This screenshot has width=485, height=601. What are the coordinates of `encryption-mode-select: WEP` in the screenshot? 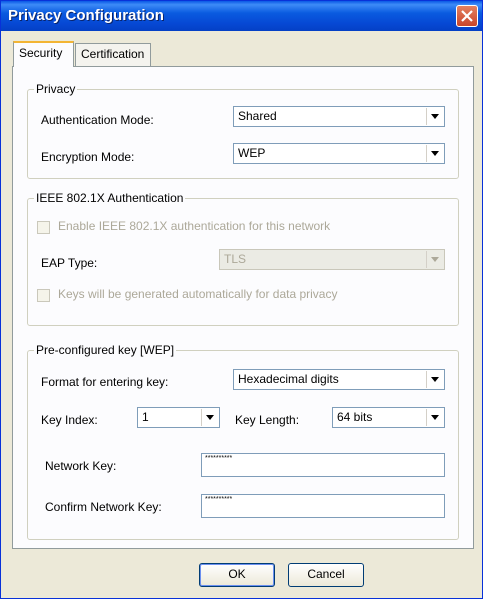 It's located at (339, 153).